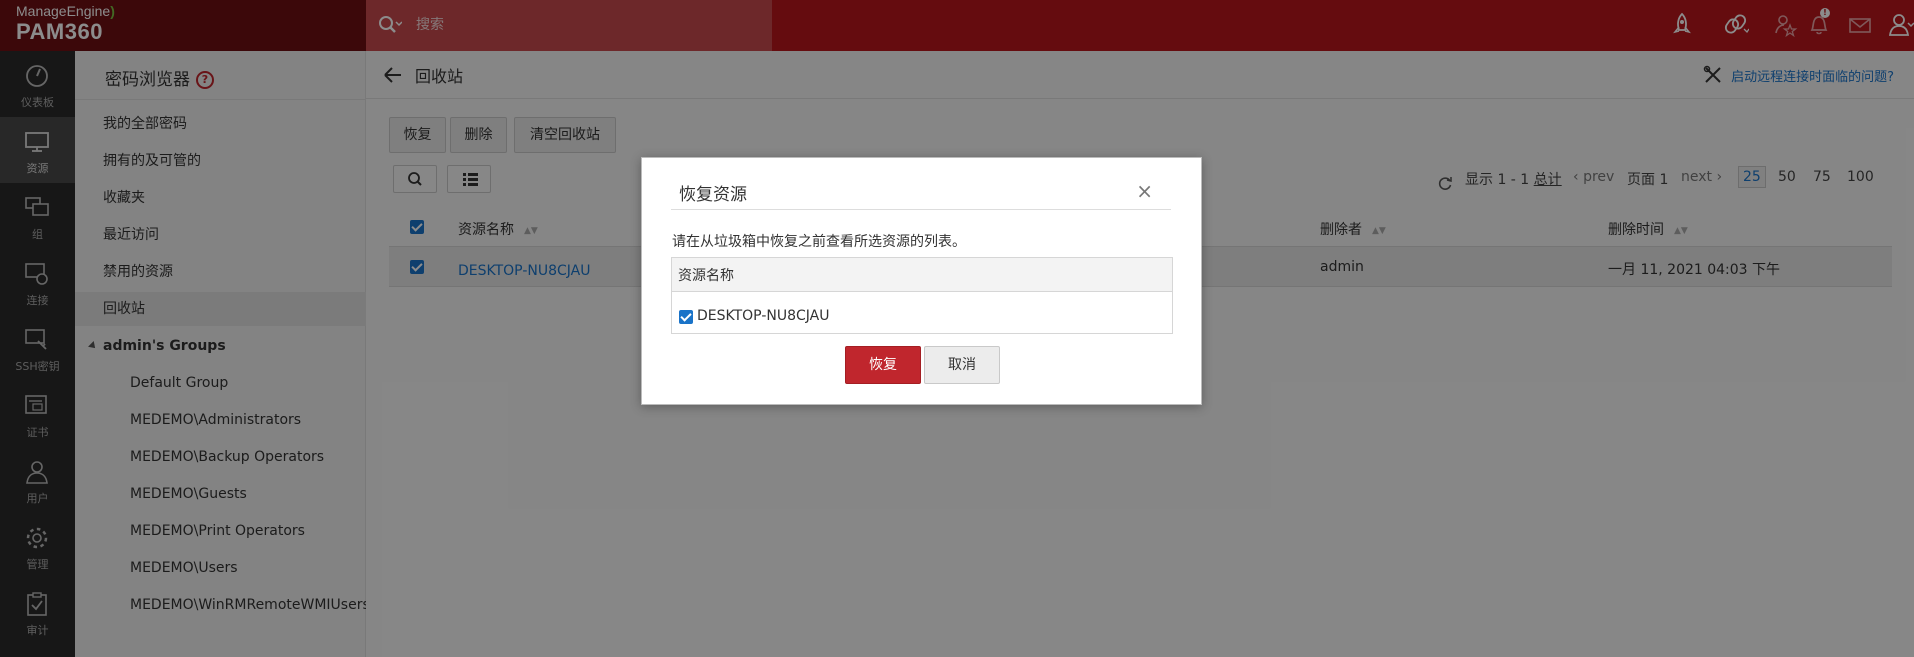 This screenshot has height=657, width=1914. What do you see at coordinates (962, 365) in the screenshot?
I see `cancel-button: 取消` at bounding box center [962, 365].